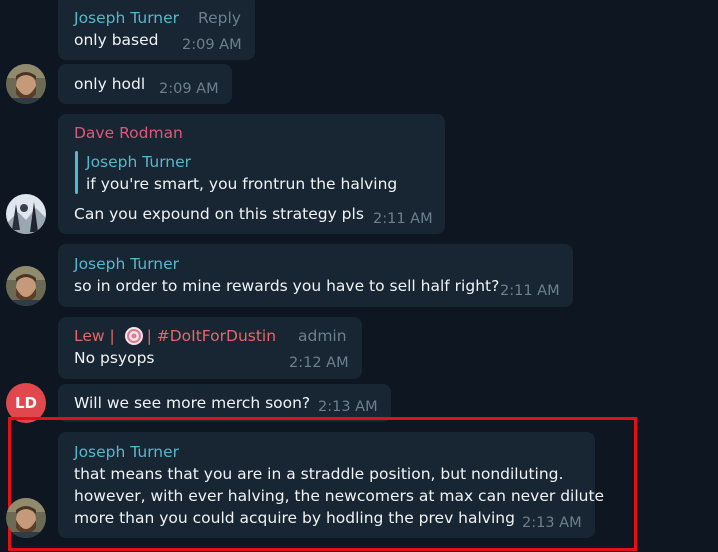  What do you see at coordinates (97, 336) in the screenshot?
I see `sender-name-prefix: Lew |` at bounding box center [97, 336].